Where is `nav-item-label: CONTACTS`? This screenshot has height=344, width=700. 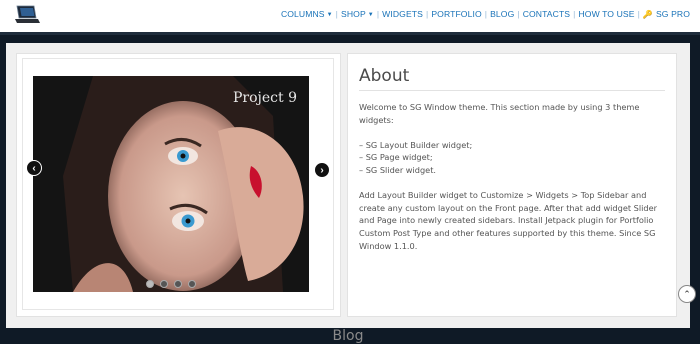
nav-item-label: CONTACTS is located at coordinates (546, 14).